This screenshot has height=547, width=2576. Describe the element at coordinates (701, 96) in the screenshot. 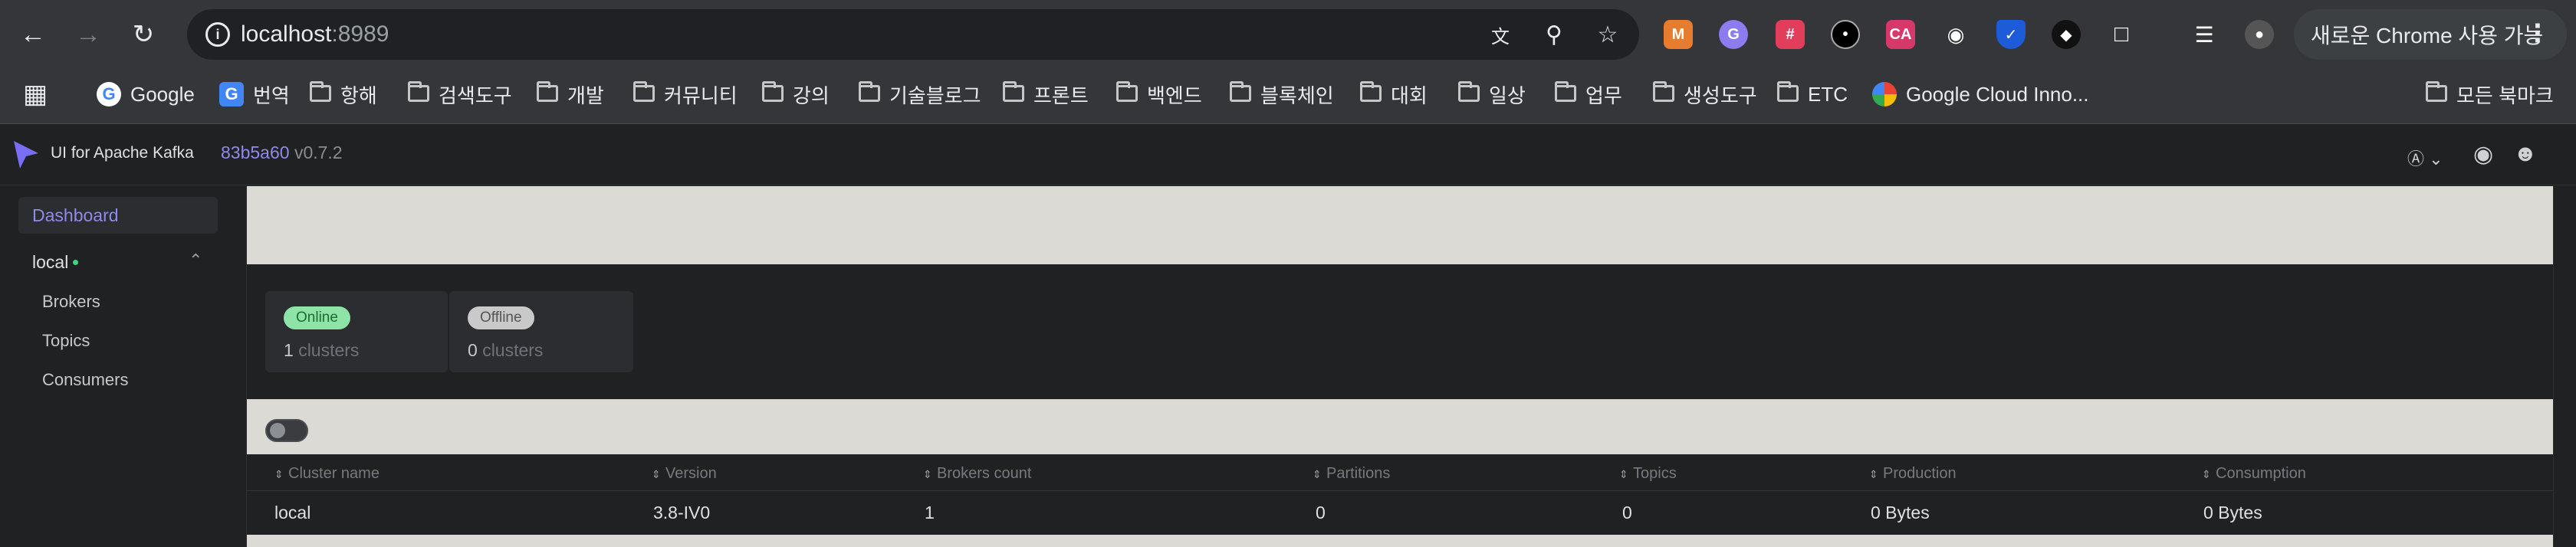

I see `bookmark-label: 커뮤니티` at that location.